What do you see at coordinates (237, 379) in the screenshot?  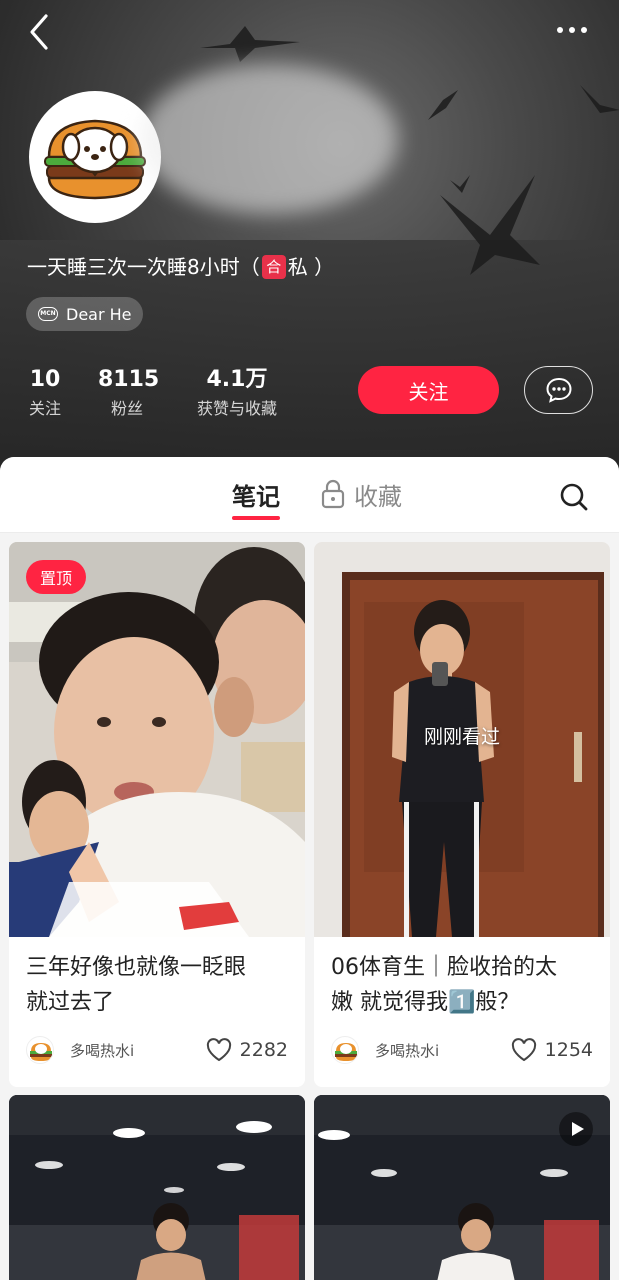 I see `stat-likes-count: 4.1万` at bounding box center [237, 379].